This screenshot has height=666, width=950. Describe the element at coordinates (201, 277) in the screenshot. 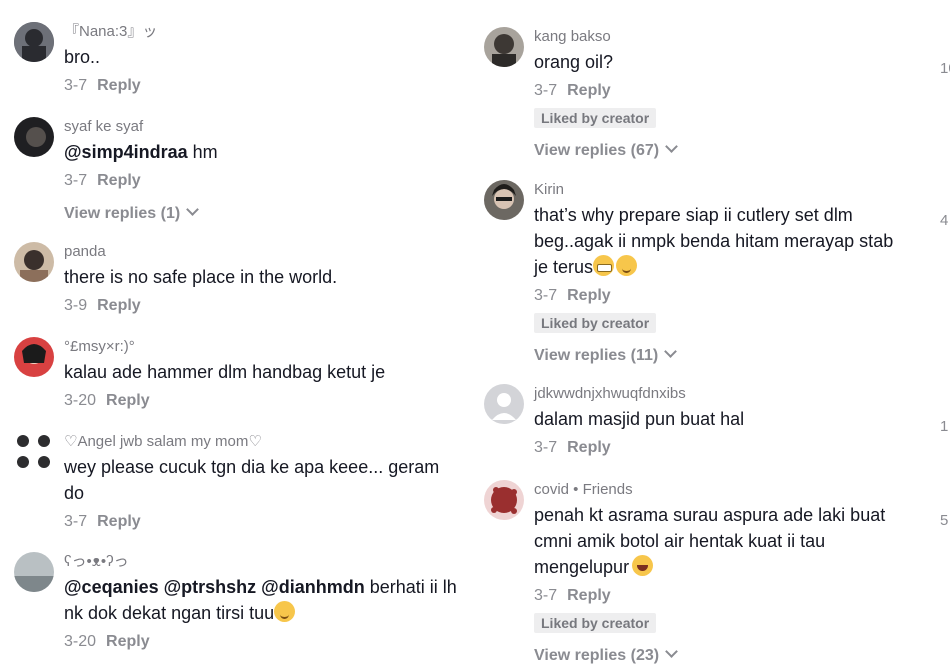

I see `comment-text: there is no safe place in the world.` at that location.